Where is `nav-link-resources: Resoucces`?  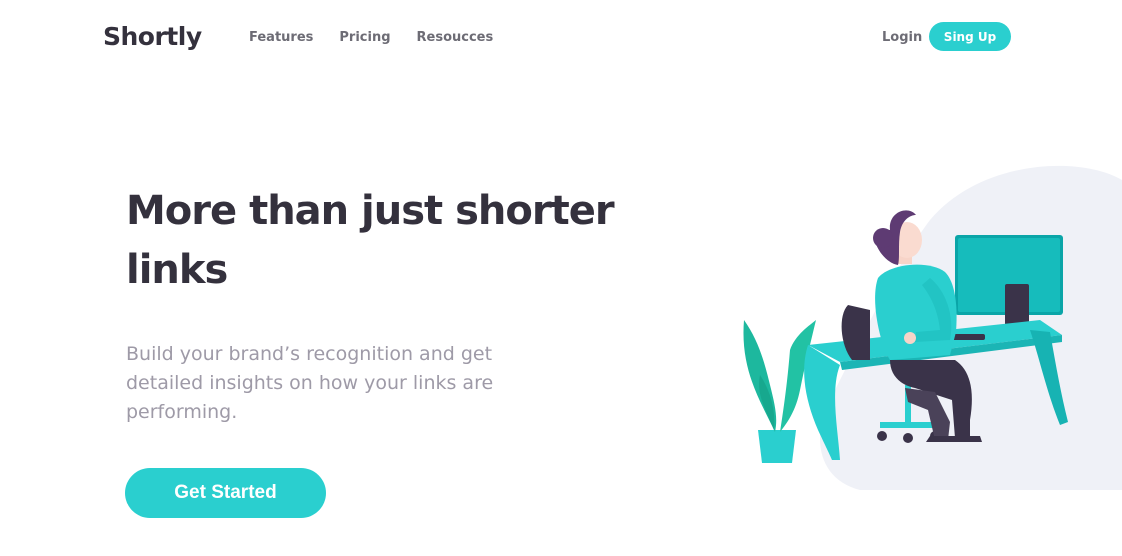 nav-link-resources: Resoucces is located at coordinates (455, 37).